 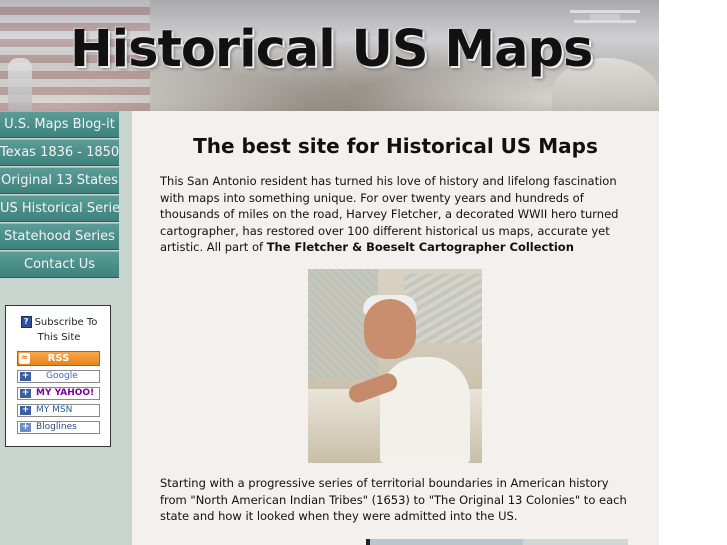 What do you see at coordinates (390, 329) in the screenshot?
I see `person-face` at bounding box center [390, 329].